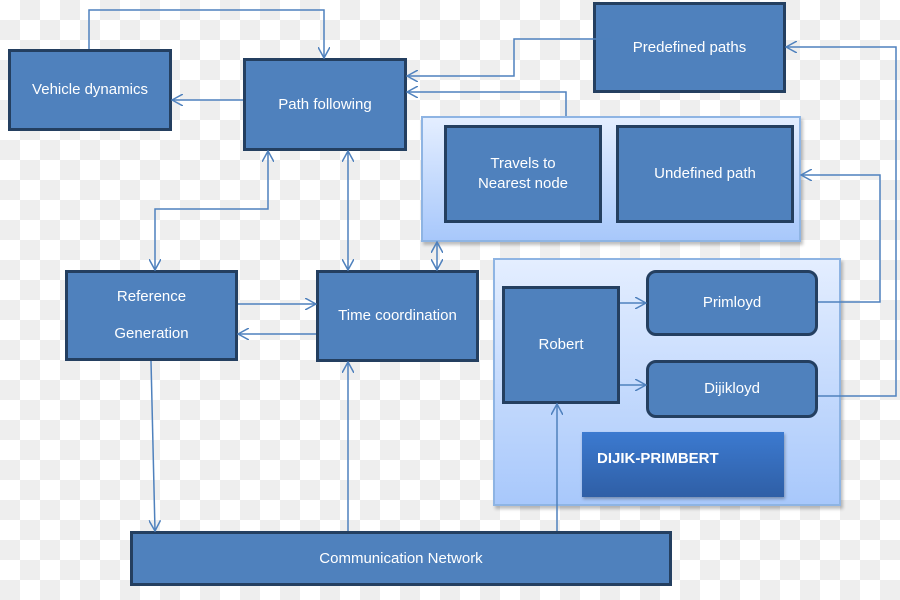 This screenshot has width=900, height=600. What do you see at coordinates (841, 239) in the screenshot?
I see `primloyd-to-undefined-connector` at bounding box center [841, 239].